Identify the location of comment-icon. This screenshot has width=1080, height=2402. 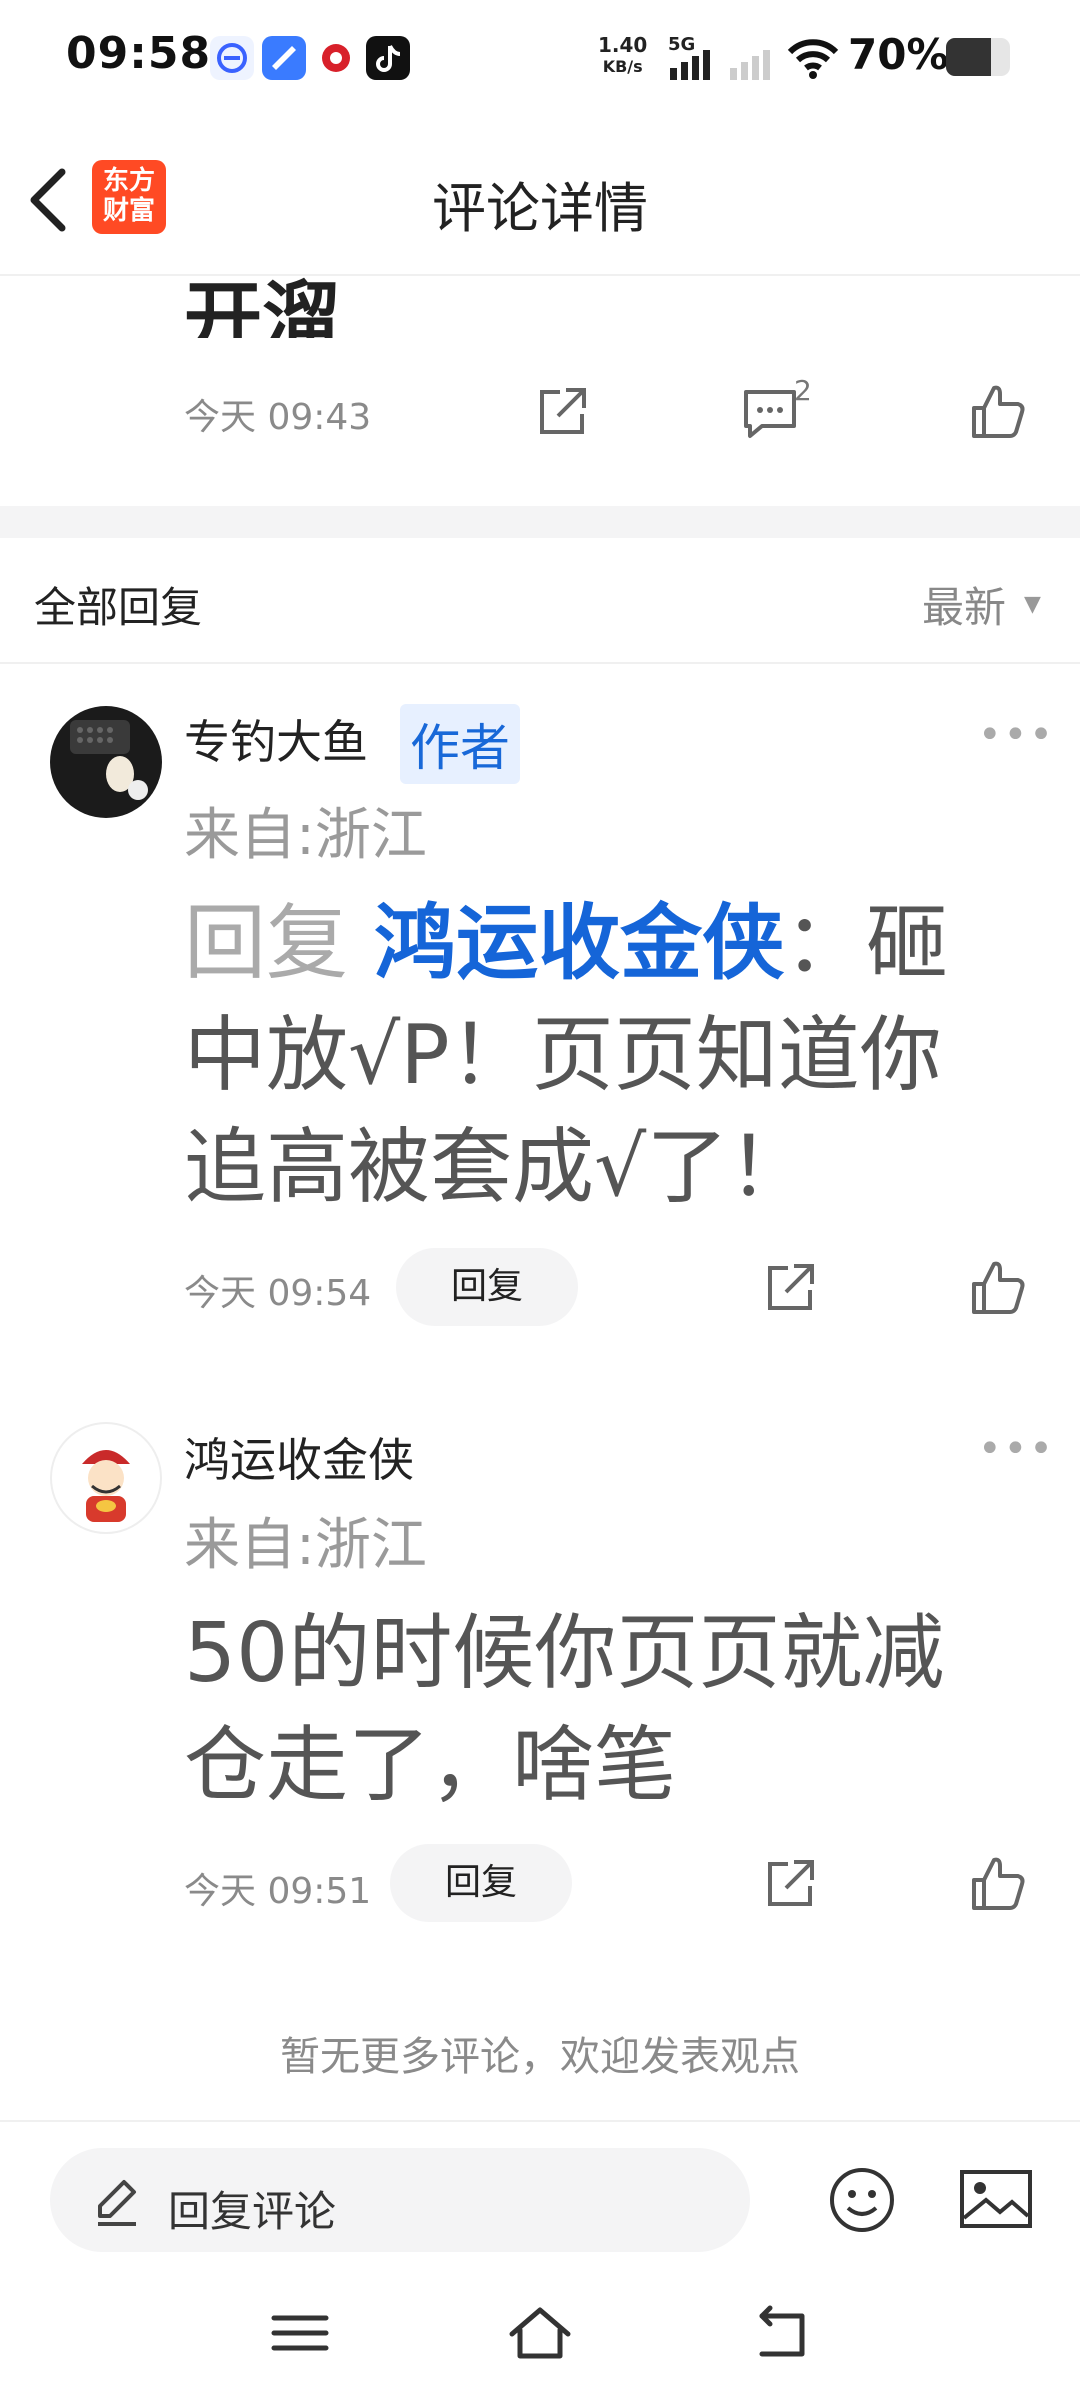
(770, 414).